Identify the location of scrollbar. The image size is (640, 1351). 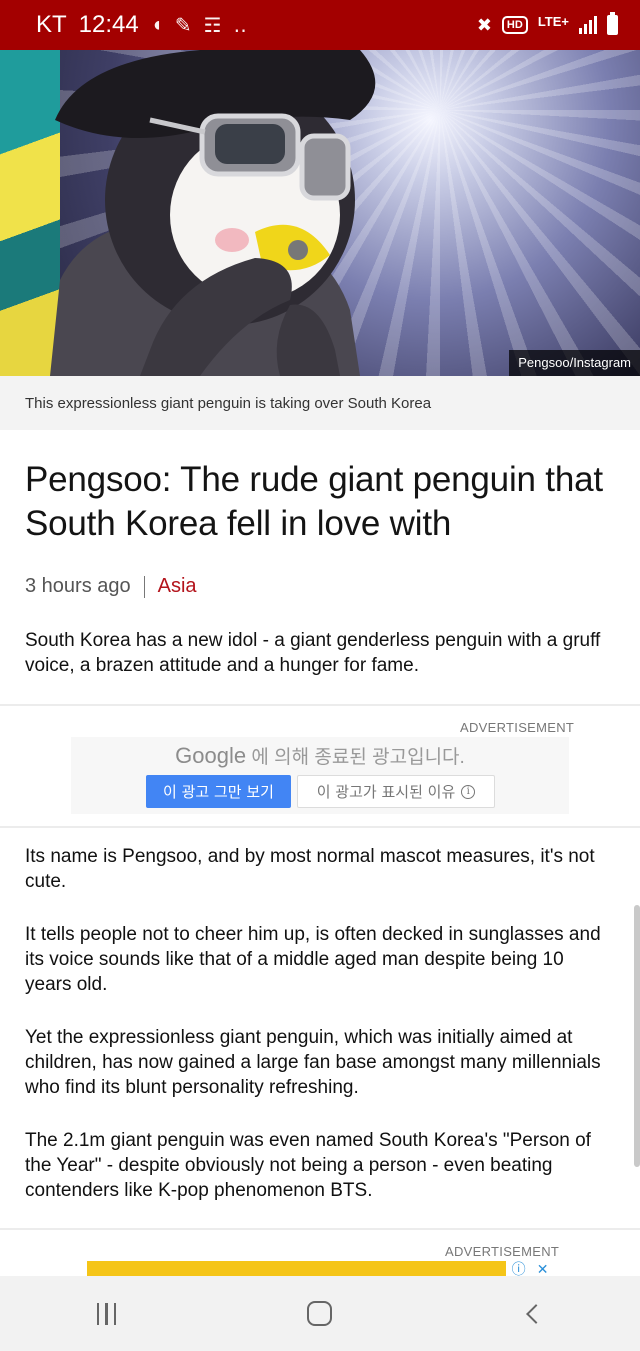
(637, 1036).